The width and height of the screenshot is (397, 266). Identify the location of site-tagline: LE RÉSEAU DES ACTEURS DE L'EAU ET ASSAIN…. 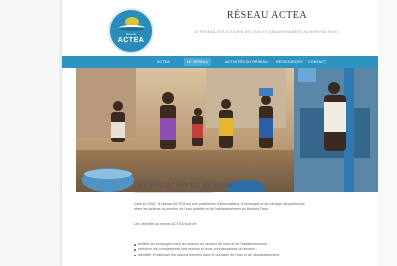
(266, 32).